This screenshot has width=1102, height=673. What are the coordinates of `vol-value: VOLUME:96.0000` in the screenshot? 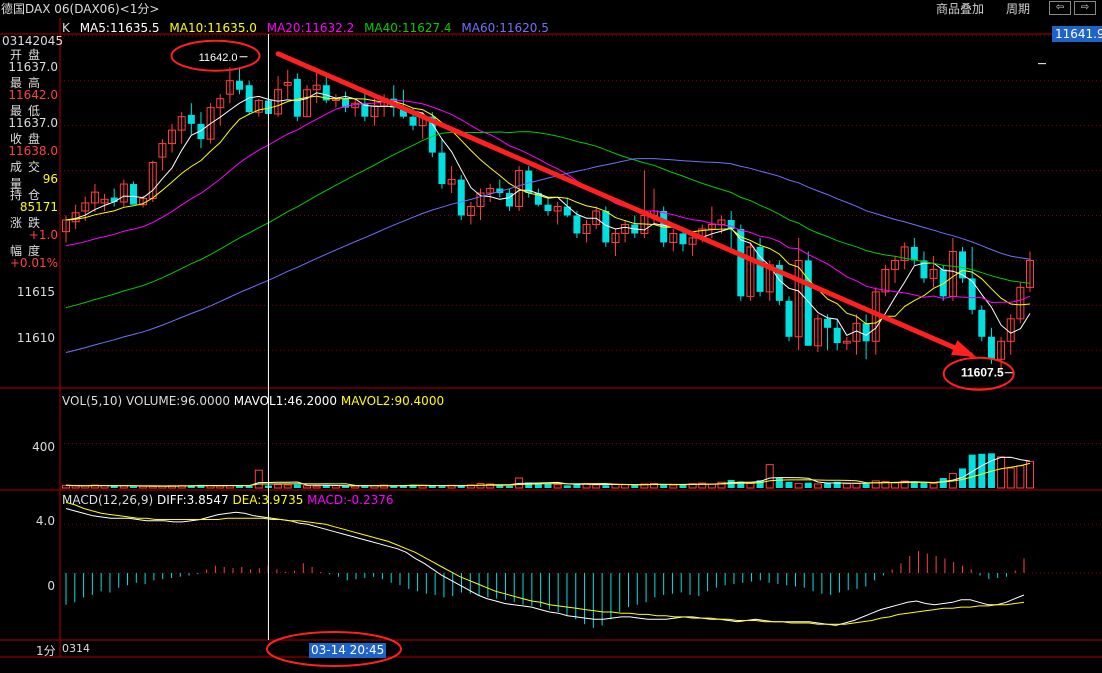 It's located at (178, 401).